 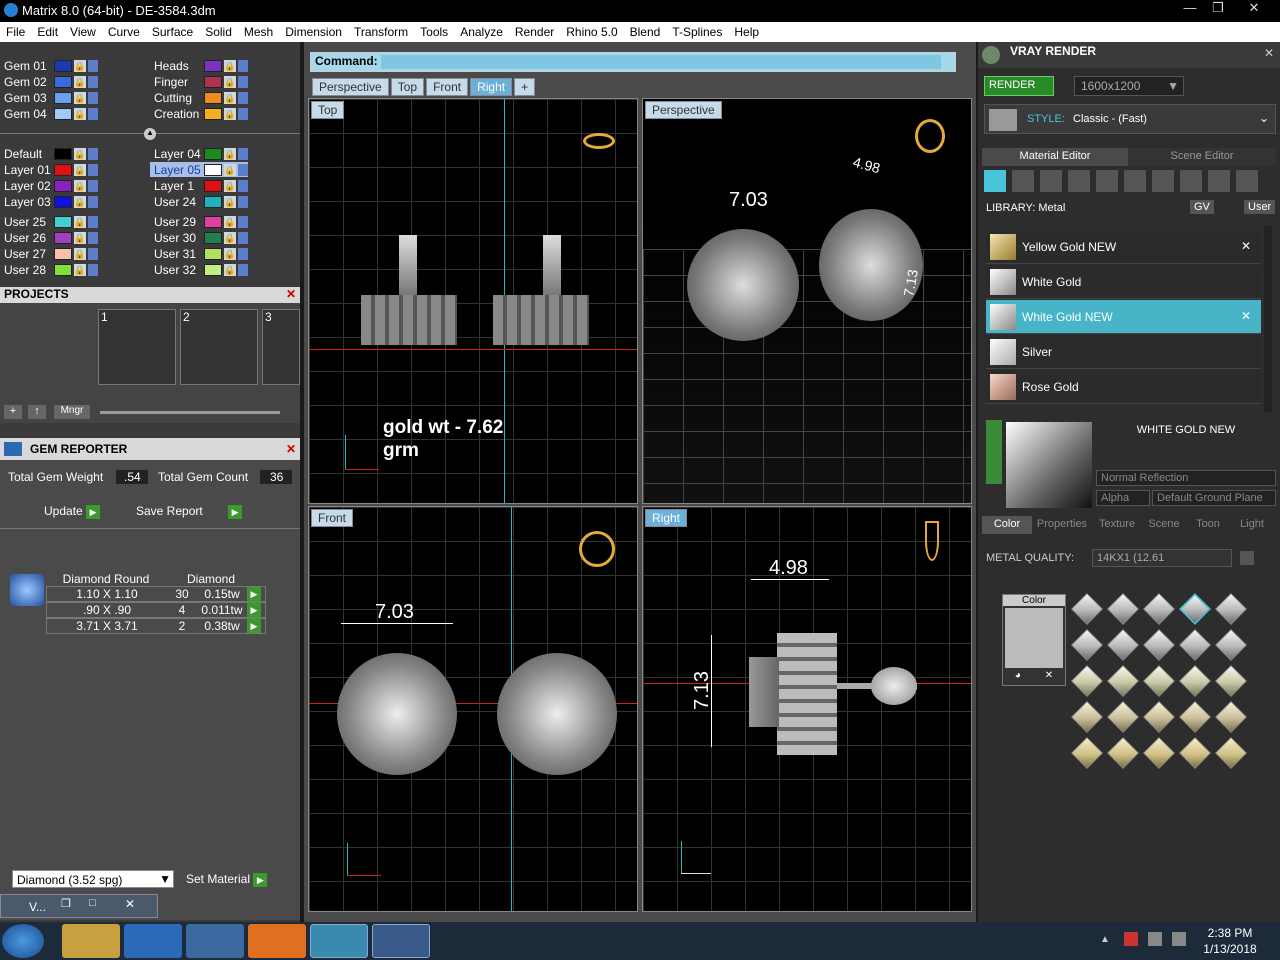 What do you see at coordinates (1186, 478) in the screenshot?
I see `reflection-select: Normal Reflection` at bounding box center [1186, 478].